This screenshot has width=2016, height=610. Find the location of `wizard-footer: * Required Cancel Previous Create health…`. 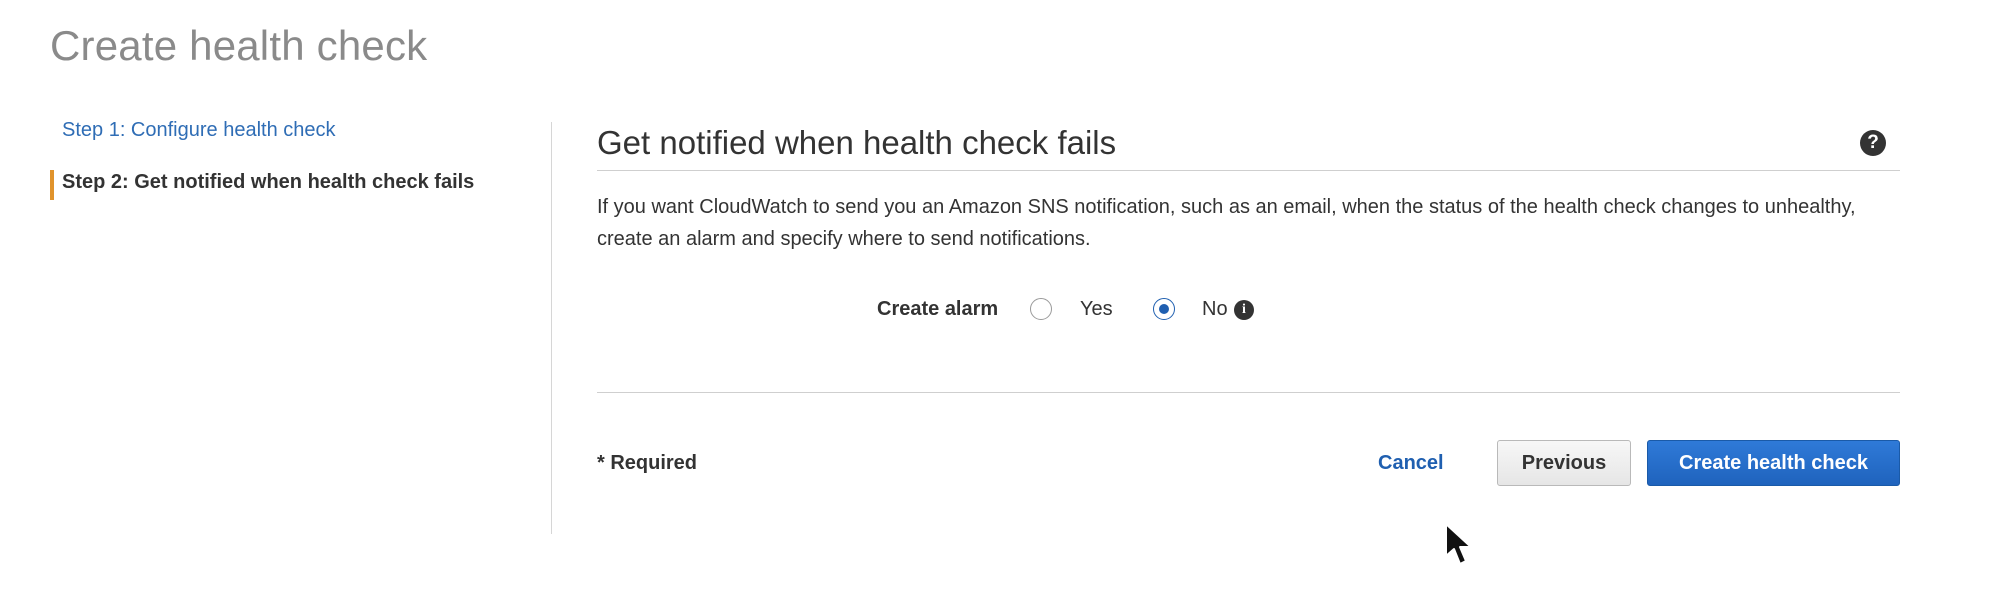

wizard-footer: * Required Cancel Previous Create health… is located at coordinates (1248, 464).